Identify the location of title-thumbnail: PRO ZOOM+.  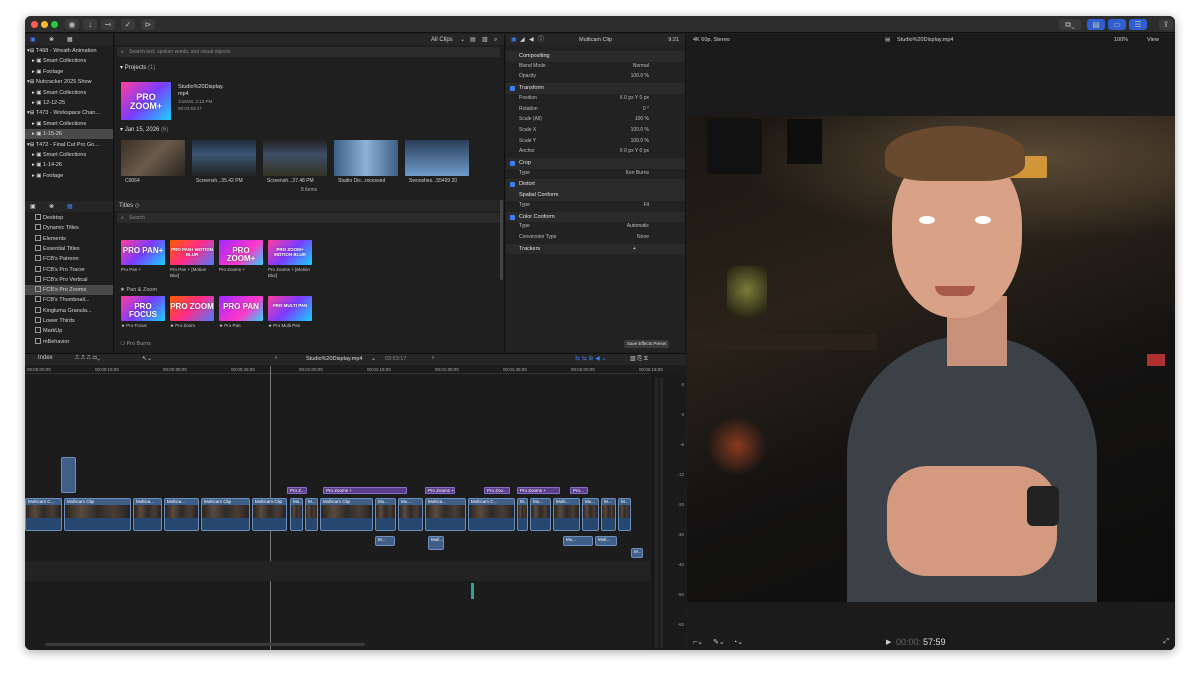
(241, 252).